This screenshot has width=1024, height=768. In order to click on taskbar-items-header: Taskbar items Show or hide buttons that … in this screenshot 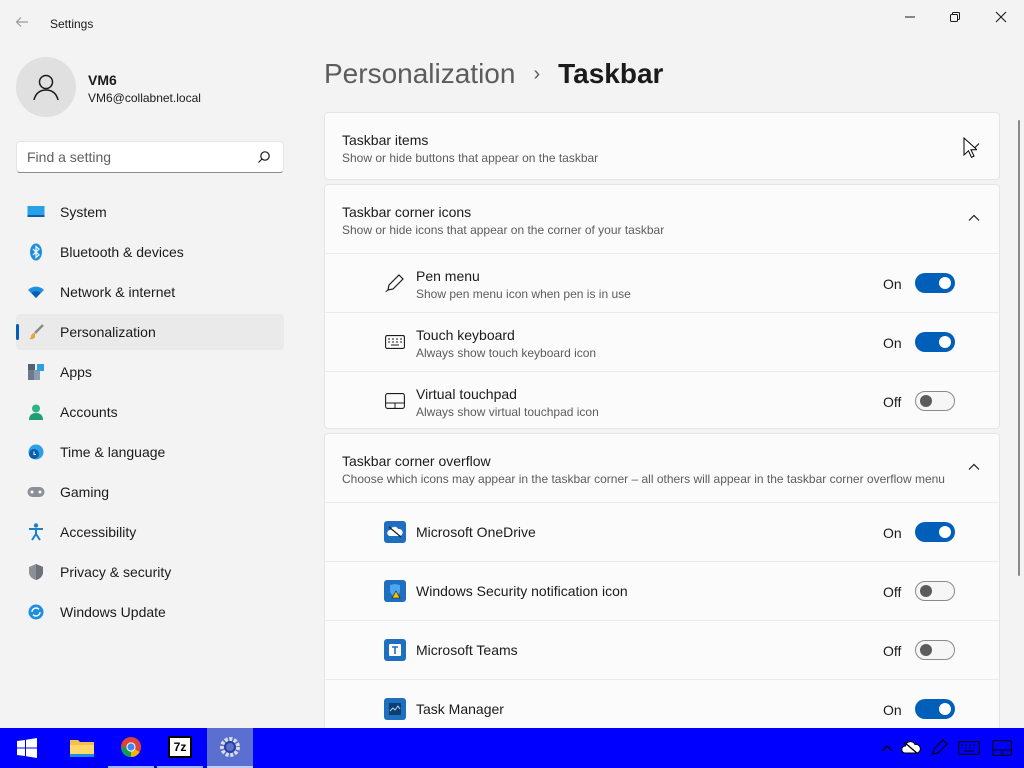, I will do `click(662, 147)`.